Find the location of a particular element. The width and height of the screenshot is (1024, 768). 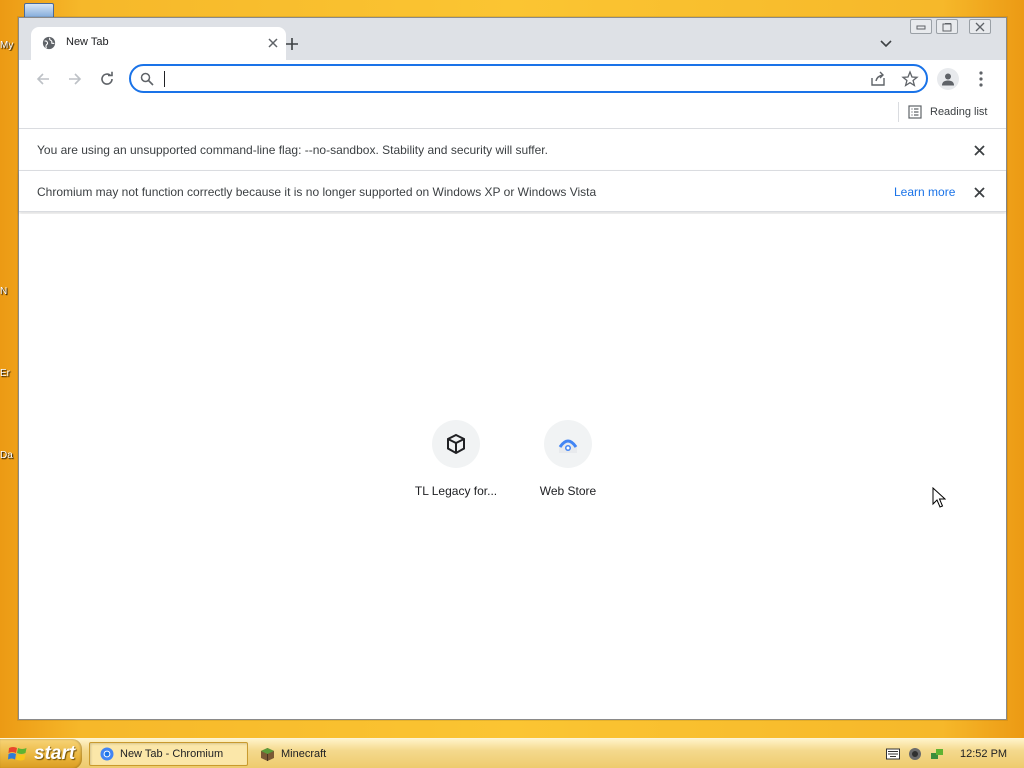

tab-new-tab: New Tab is located at coordinates (158, 43).